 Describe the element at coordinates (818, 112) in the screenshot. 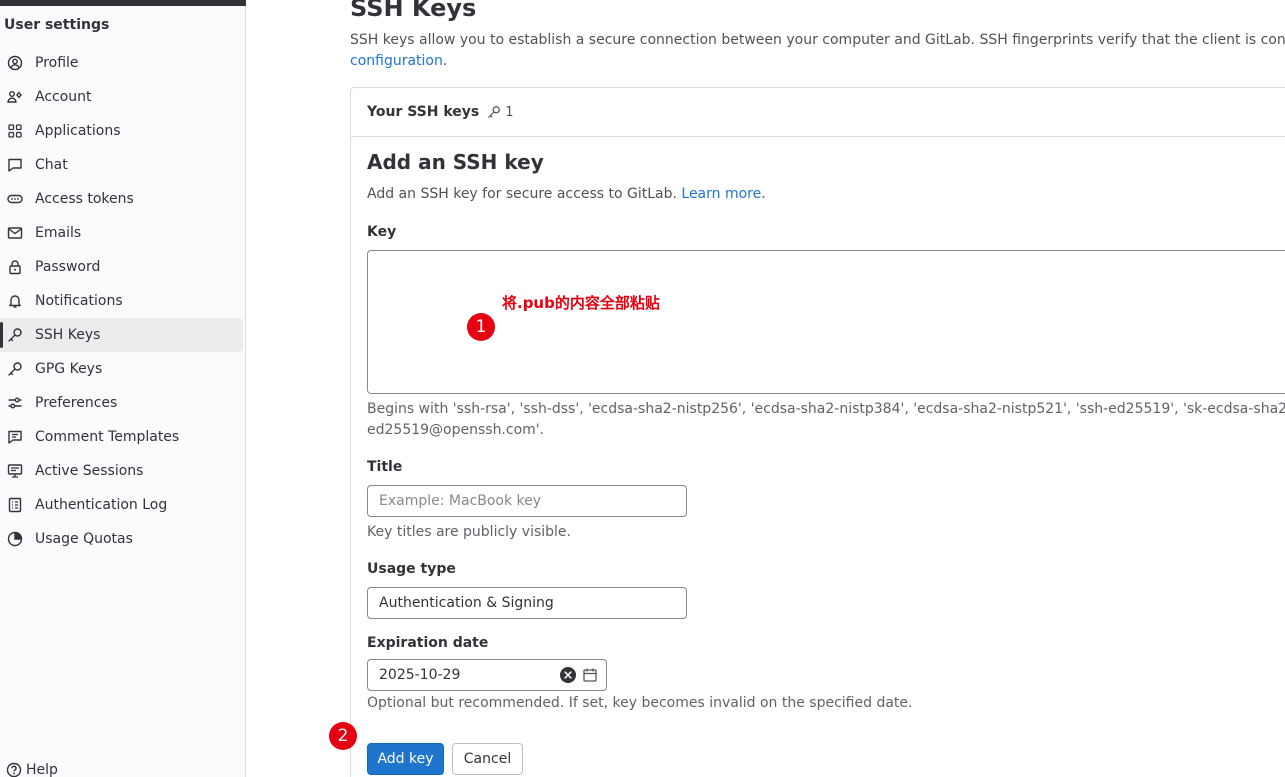

I see `card-header: Your SSH keys 1` at that location.